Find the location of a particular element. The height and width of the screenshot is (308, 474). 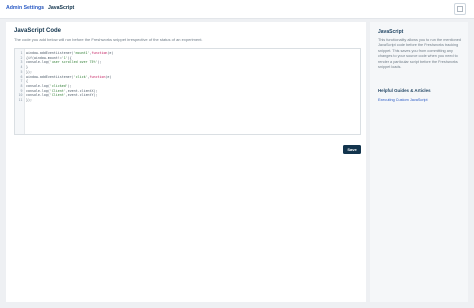

sidebar-title: JavaScript is located at coordinates (391, 32).